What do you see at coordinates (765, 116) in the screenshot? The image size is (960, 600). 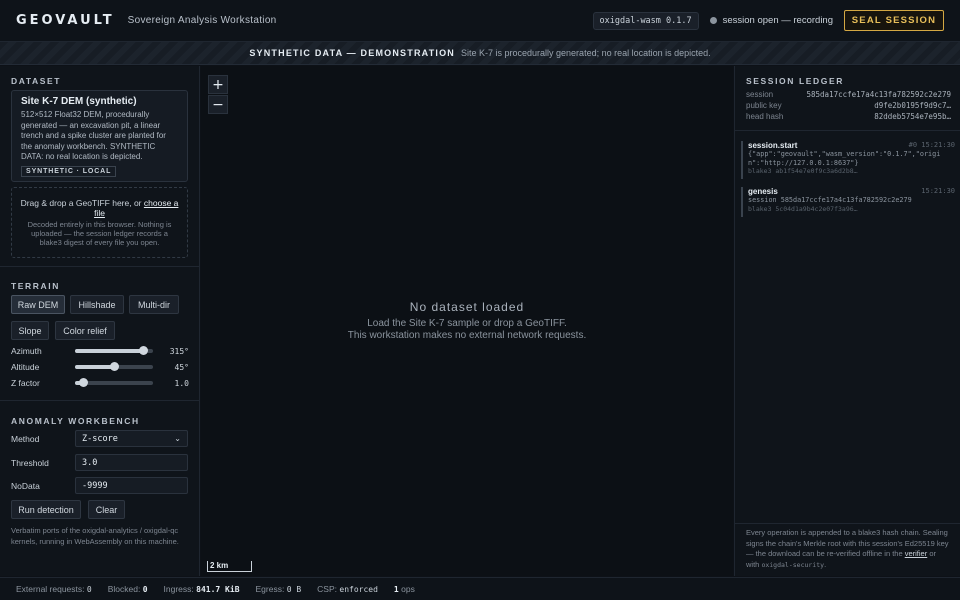 I see `head-hash-label: head hash` at bounding box center [765, 116].